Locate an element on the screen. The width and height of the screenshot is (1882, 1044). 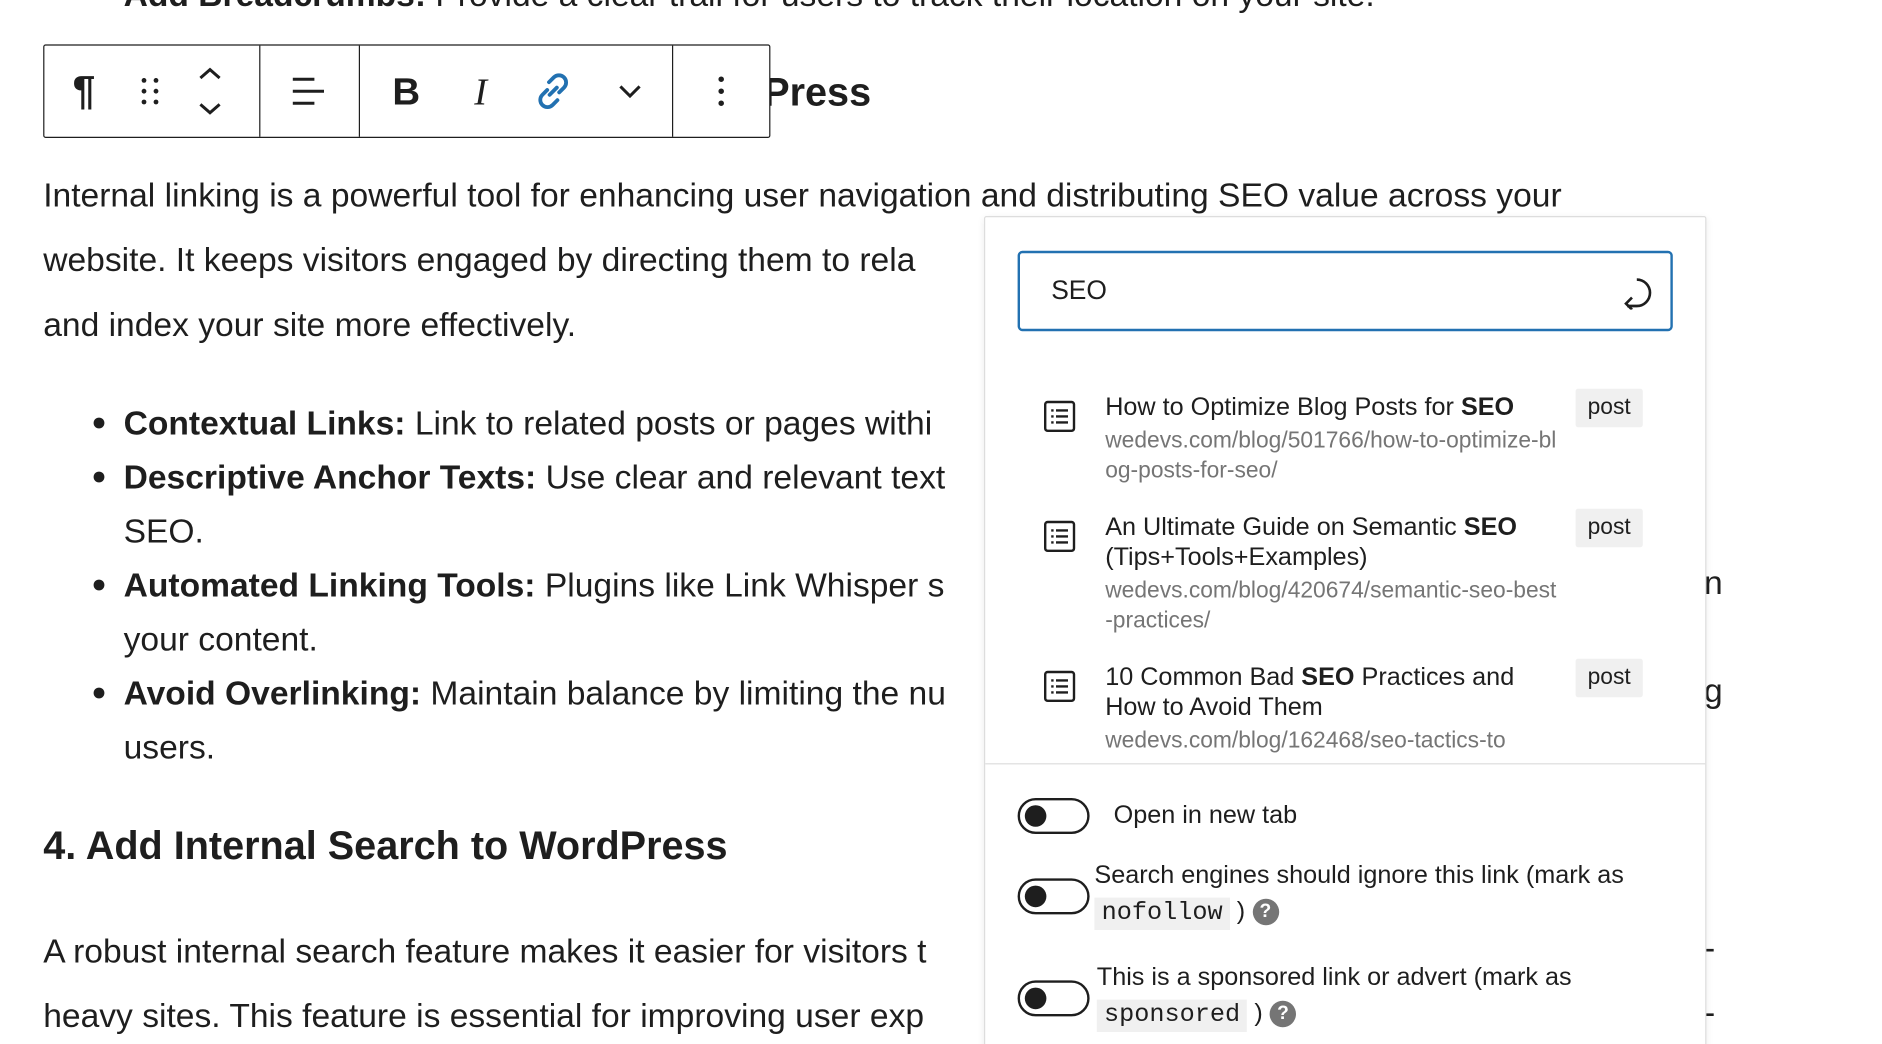
options-button is located at coordinates (721, 91).